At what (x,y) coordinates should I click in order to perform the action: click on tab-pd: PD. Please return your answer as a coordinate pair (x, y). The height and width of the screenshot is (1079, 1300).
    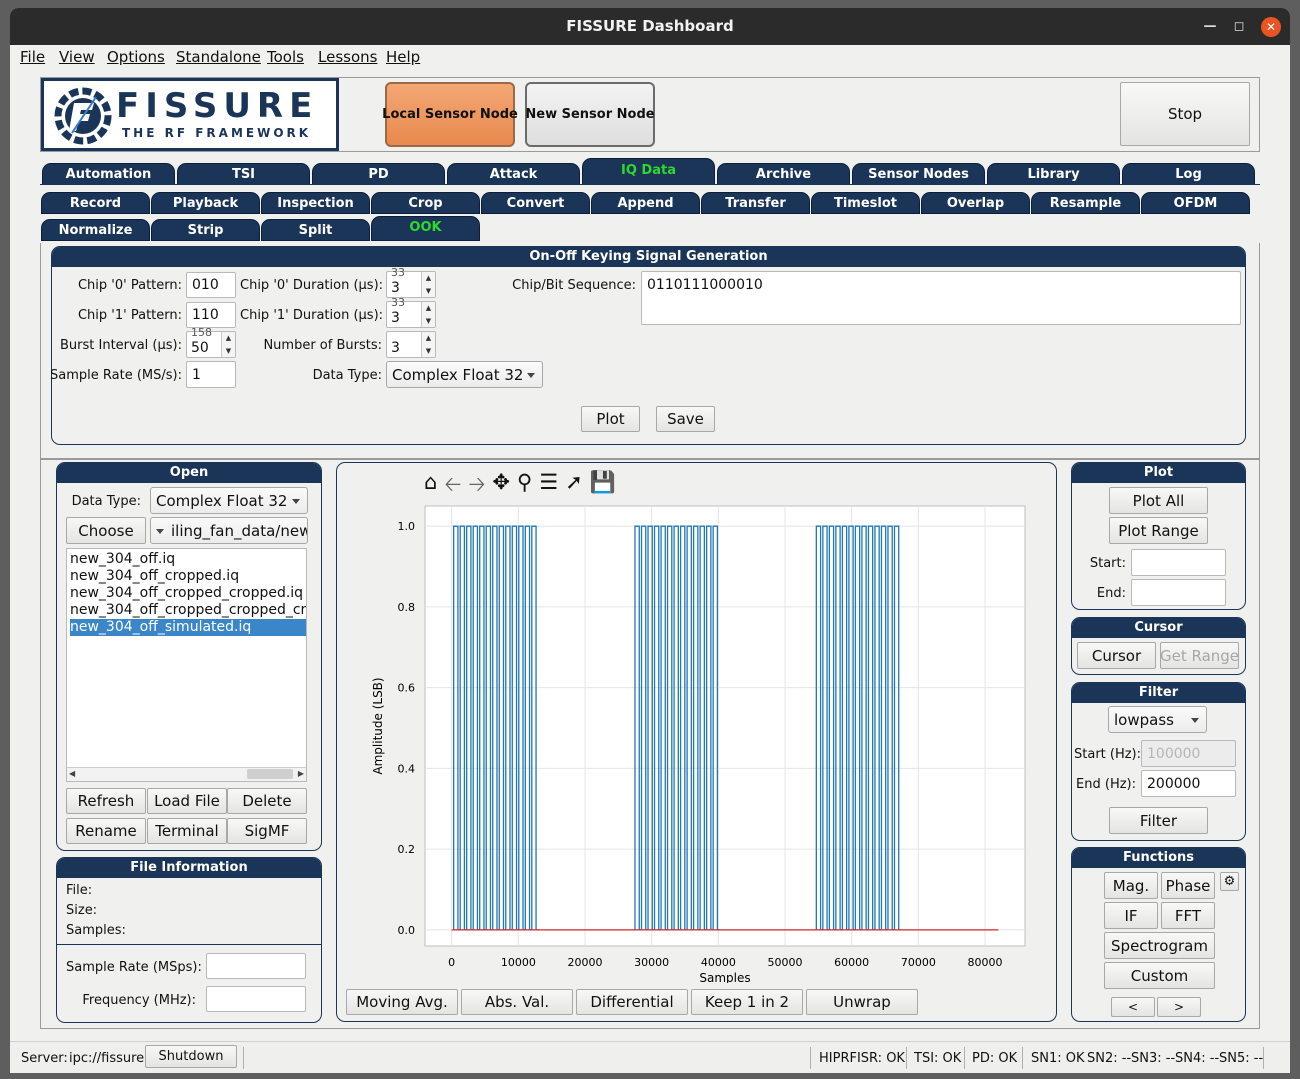
    Looking at the image, I should click on (378, 174).